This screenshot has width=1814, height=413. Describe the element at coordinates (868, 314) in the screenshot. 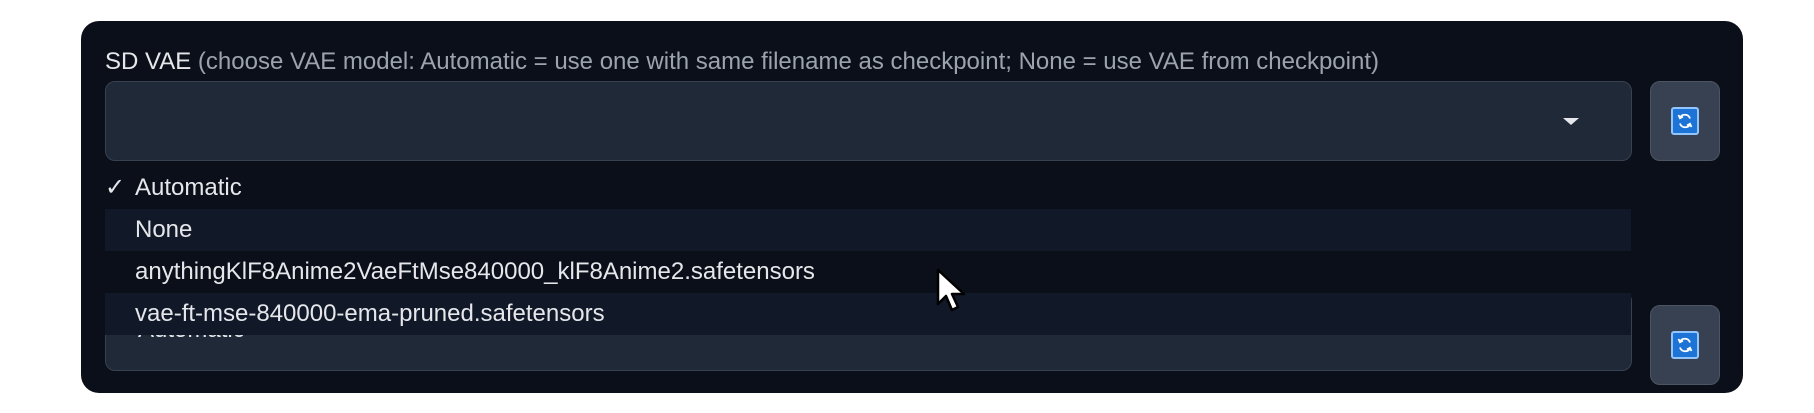

I see `dropdown-option-vae-ft-mse: vae-ft-mse-840000-ema-pruned.safetensors` at that location.